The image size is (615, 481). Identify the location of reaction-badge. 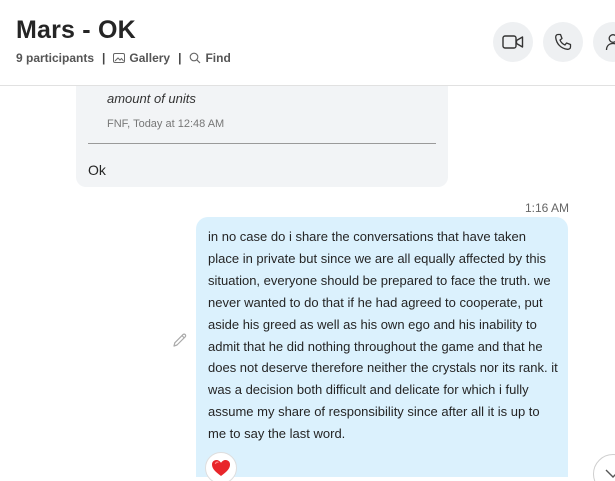
(221, 466).